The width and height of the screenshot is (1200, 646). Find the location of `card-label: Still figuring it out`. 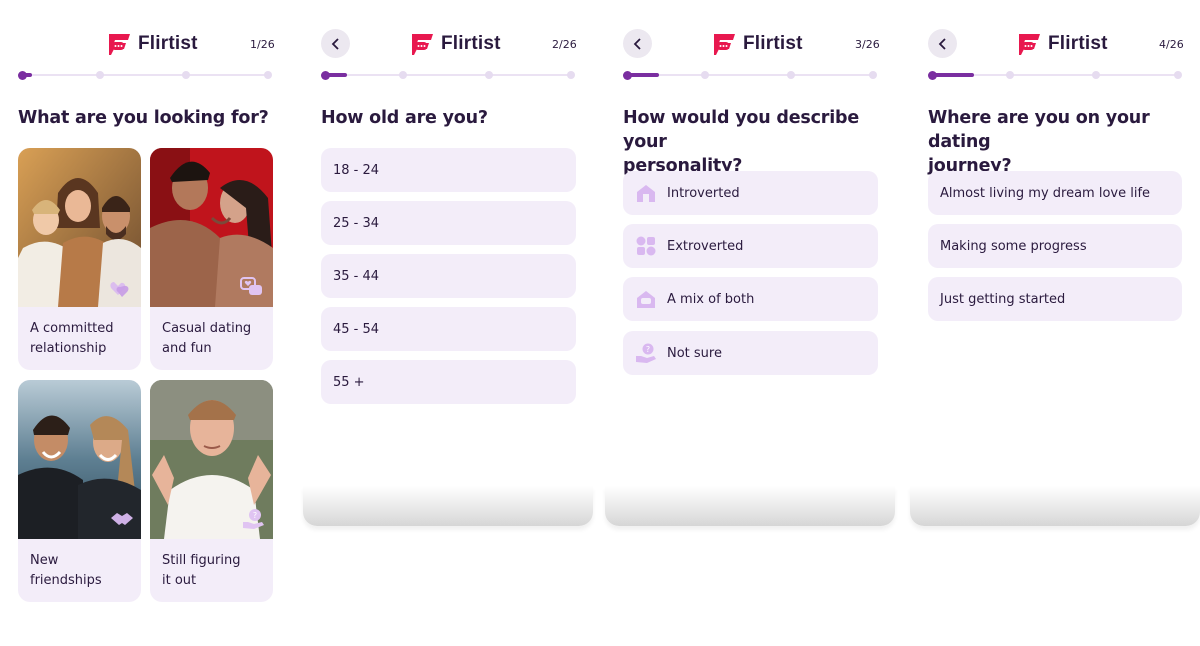

card-label: Still figuring it out is located at coordinates (201, 570).